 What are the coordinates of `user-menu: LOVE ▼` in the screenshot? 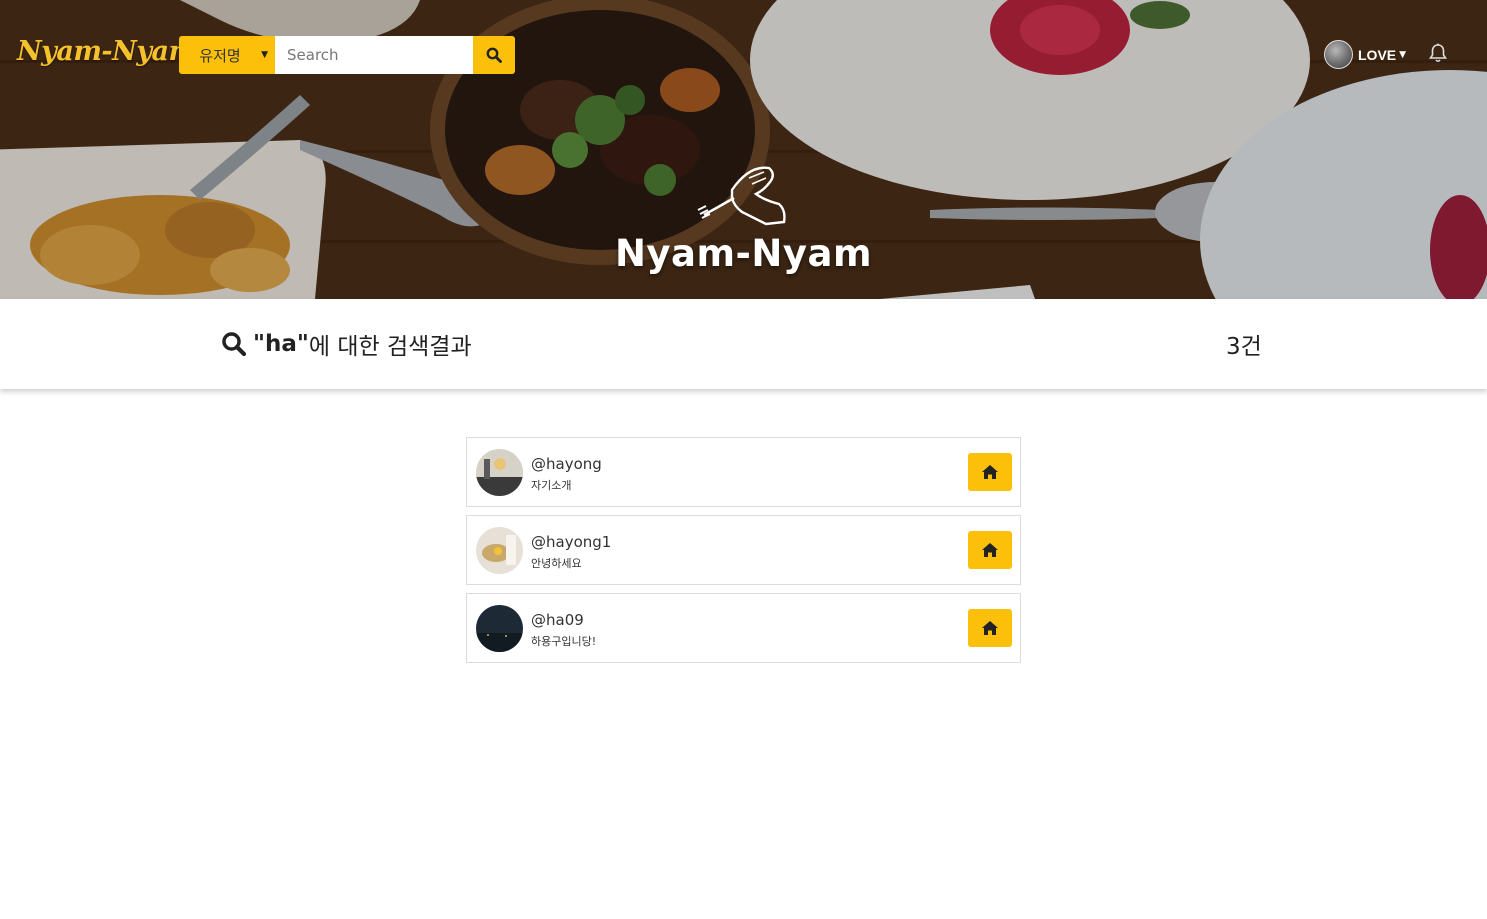 It's located at (1365, 54).